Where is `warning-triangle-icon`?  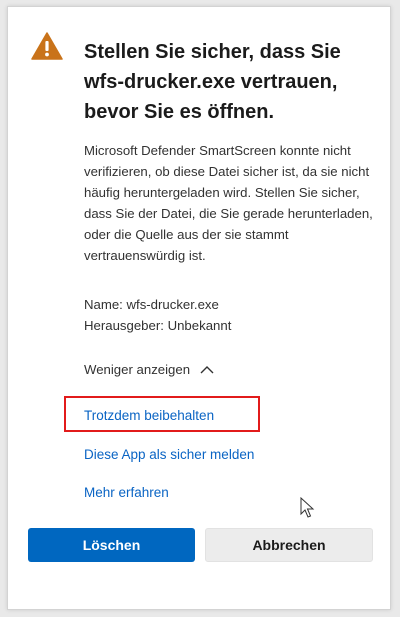 warning-triangle-icon is located at coordinates (47, 46).